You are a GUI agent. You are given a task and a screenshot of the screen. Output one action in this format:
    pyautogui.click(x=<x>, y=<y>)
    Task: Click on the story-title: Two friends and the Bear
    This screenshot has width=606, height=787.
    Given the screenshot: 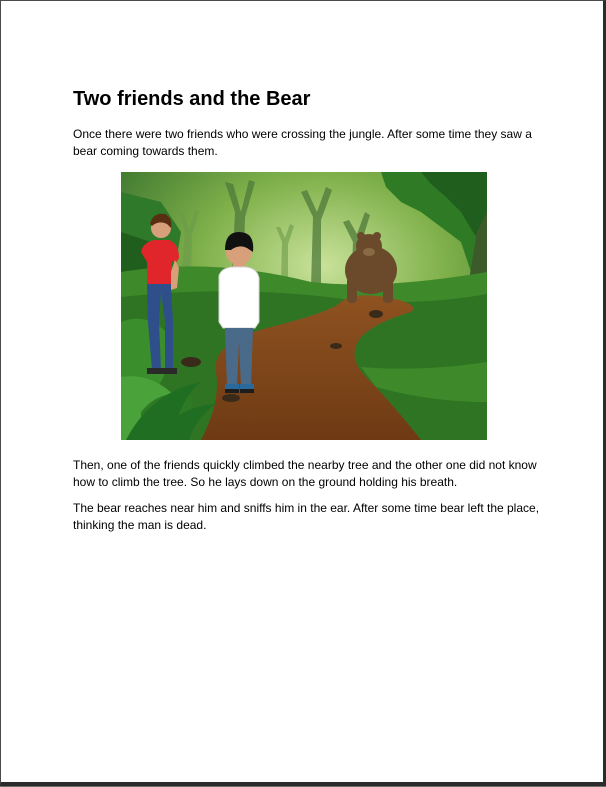 What is the action you would take?
    pyautogui.click(x=192, y=99)
    